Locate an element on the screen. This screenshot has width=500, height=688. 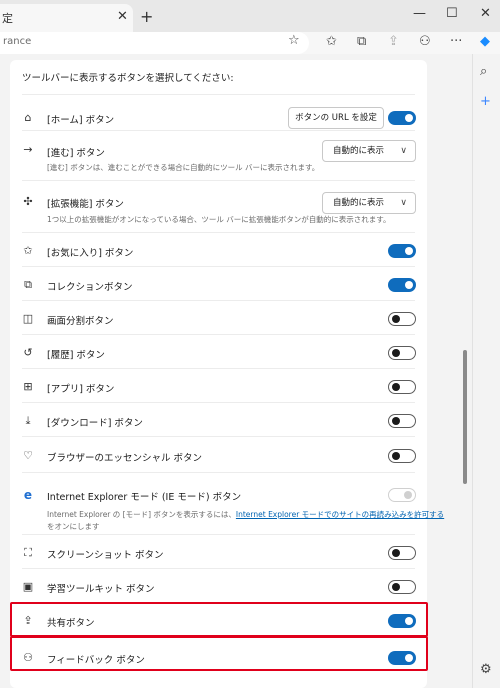
forward-select-value: 自動的に表示 is located at coordinates (359, 151).